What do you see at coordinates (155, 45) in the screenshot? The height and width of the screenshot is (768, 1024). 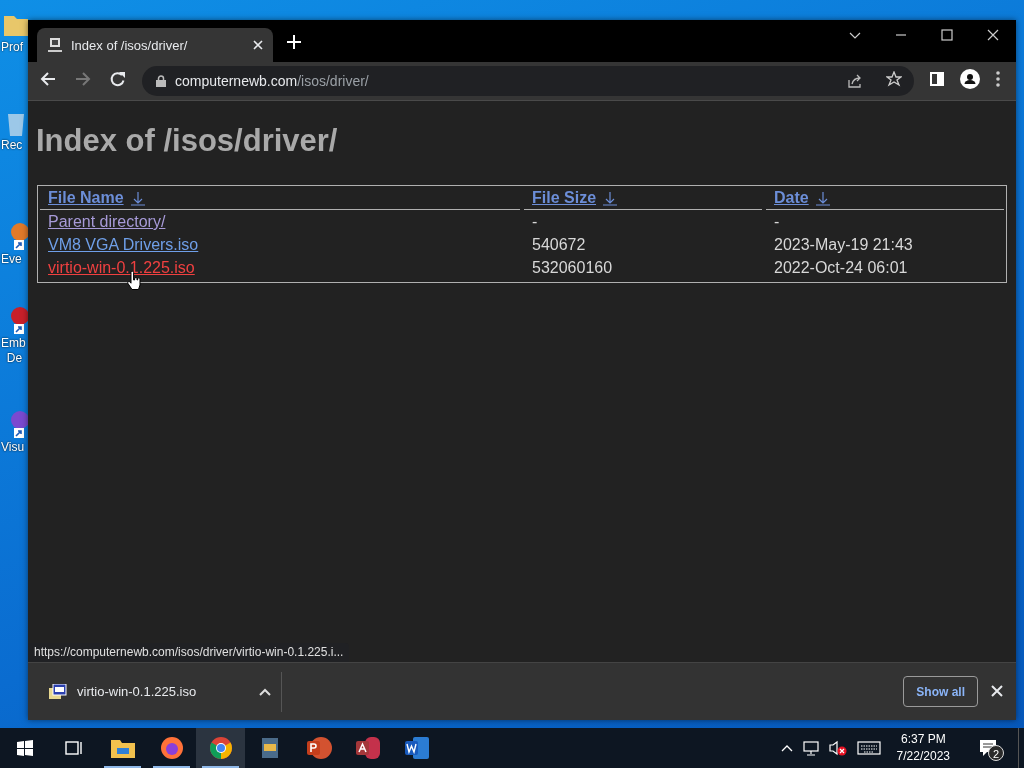 I see `browser-tab: Index of /isos/driver/` at bounding box center [155, 45].